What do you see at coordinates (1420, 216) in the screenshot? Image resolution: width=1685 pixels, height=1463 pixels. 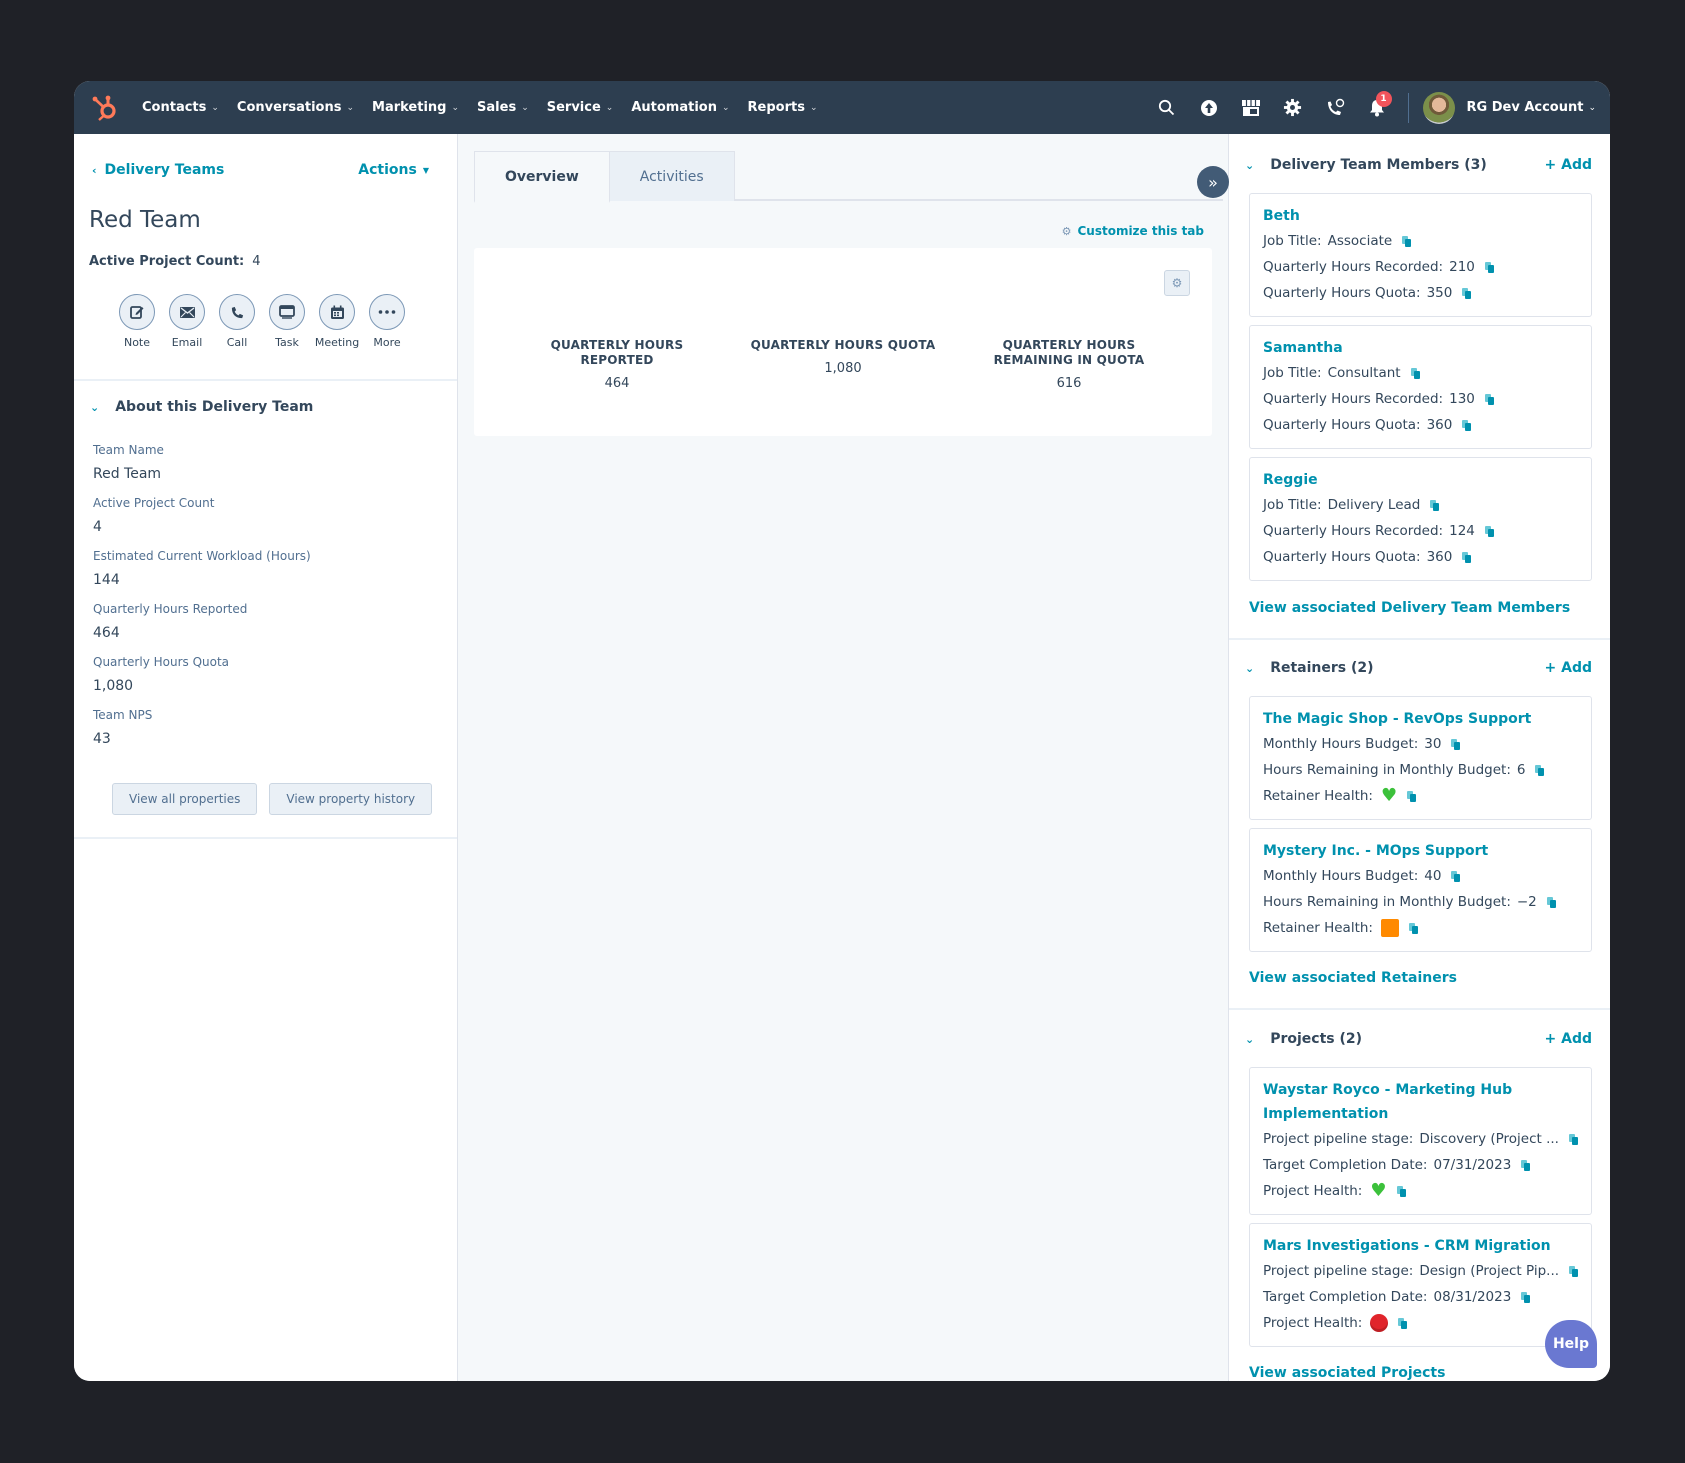 I see `member-name-link: Beth` at bounding box center [1420, 216].